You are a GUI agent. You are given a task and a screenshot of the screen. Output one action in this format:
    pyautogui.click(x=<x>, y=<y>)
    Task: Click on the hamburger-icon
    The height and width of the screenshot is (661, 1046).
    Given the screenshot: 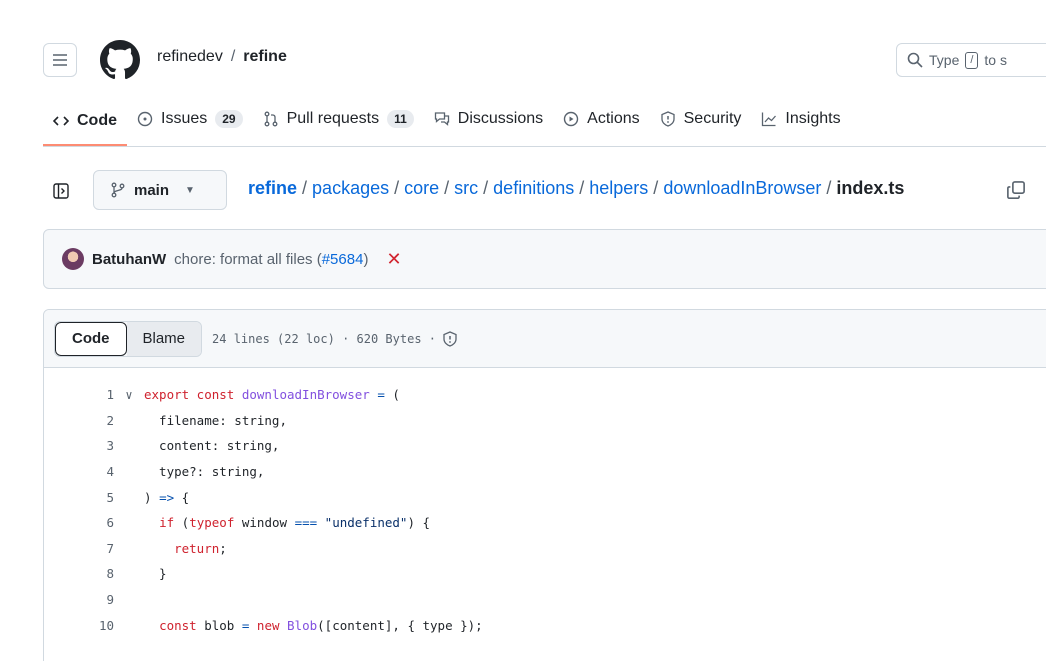 What is the action you would take?
    pyautogui.click(x=60, y=60)
    